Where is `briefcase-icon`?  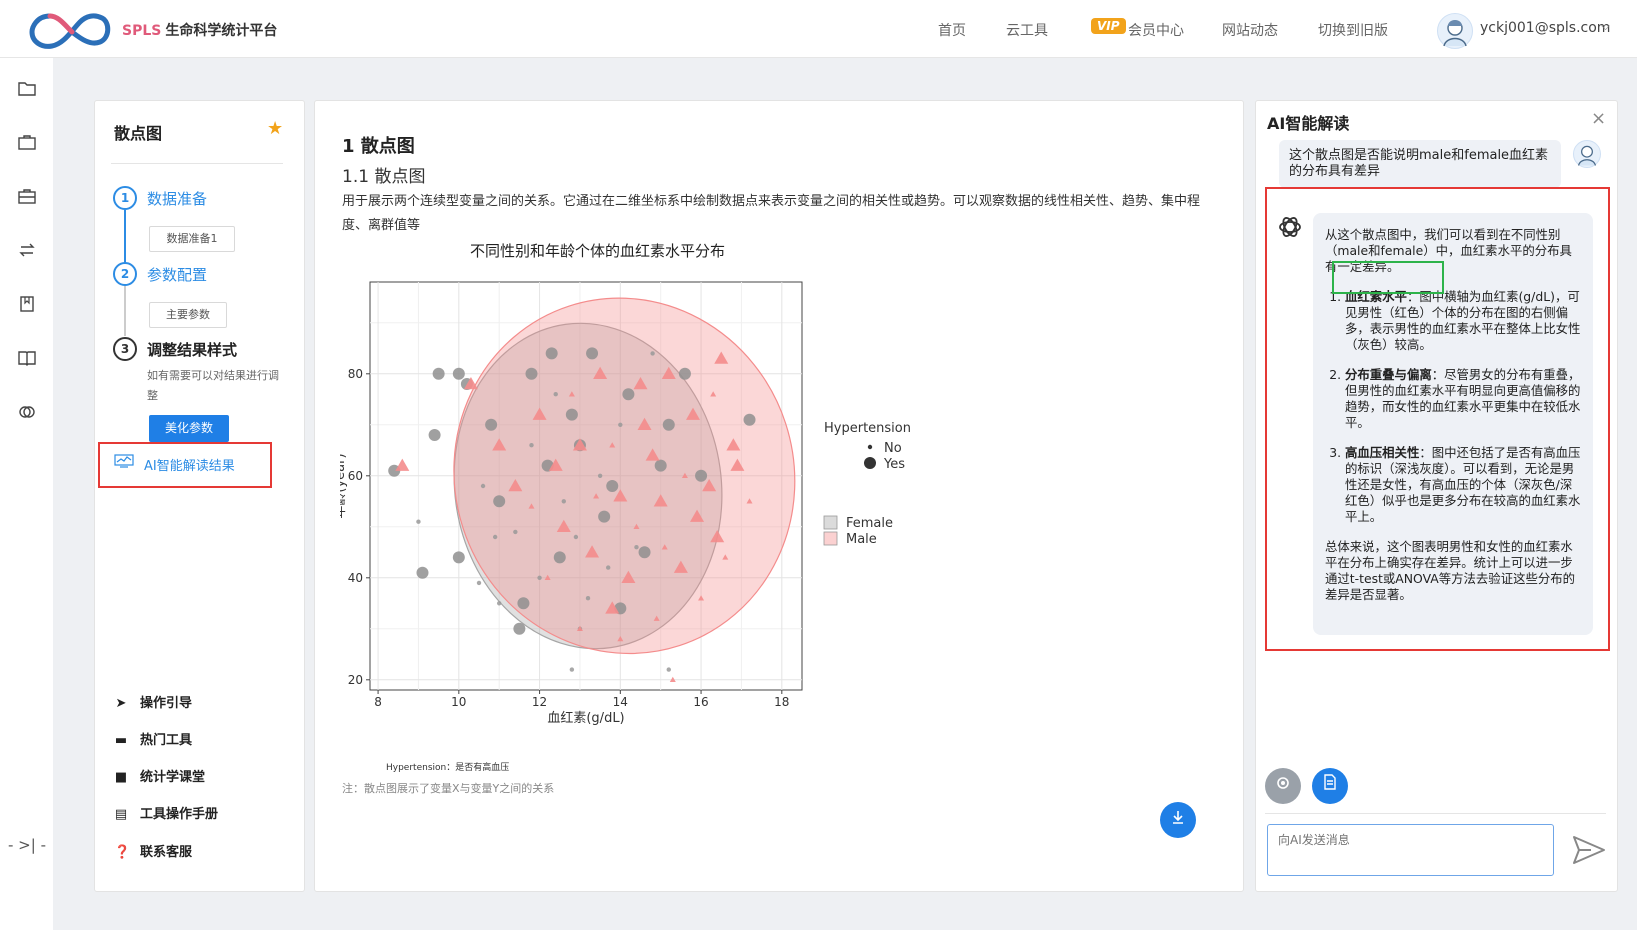 briefcase-icon is located at coordinates (27, 145).